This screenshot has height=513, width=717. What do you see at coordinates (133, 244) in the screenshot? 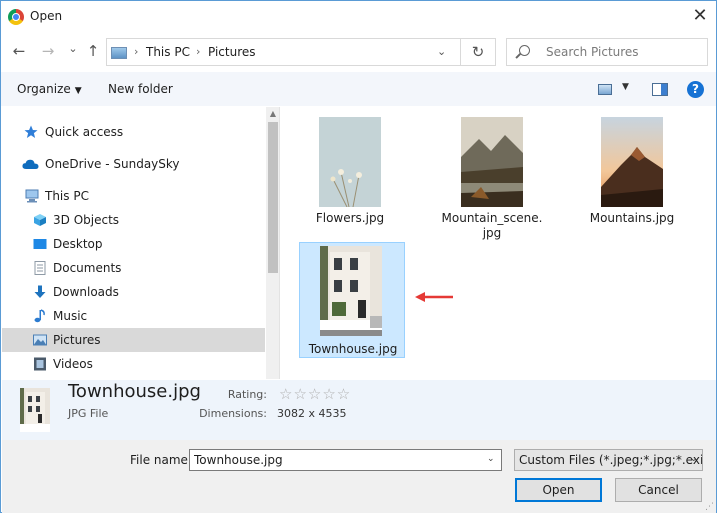
I see `sidebar-item-desktop: Desktop` at bounding box center [133, 244].